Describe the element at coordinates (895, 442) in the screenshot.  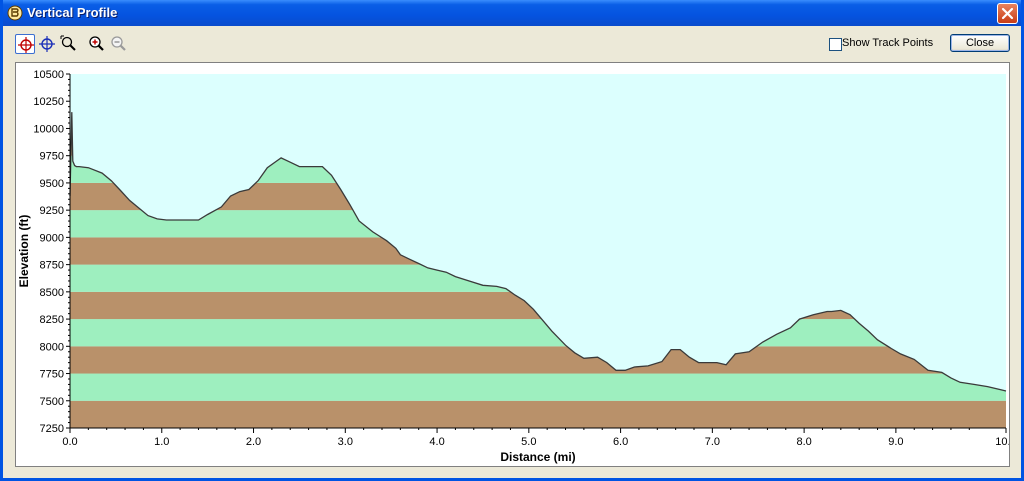
I see `x-tick-label: 9.0` at that location.